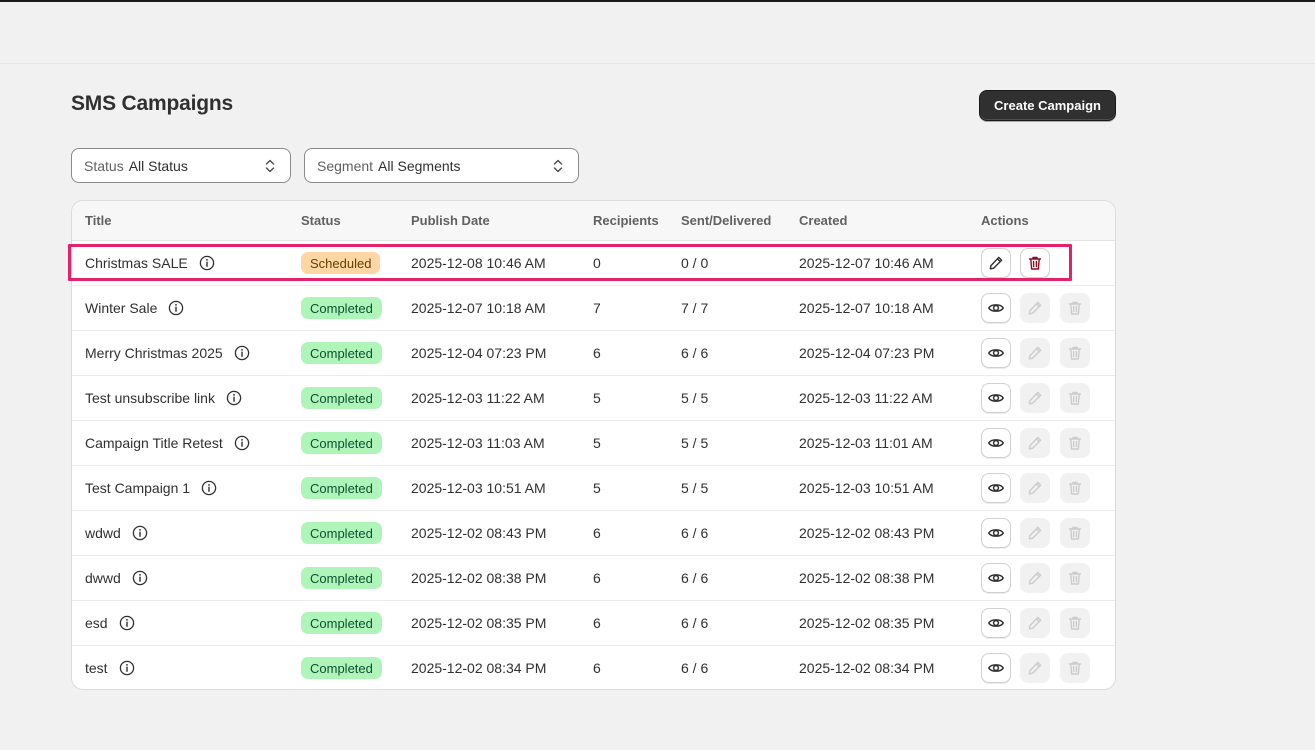 The width and height of the screenshot is (1315, 750). I want to click on status-filter-select: Status All Status, so click(181, 165).